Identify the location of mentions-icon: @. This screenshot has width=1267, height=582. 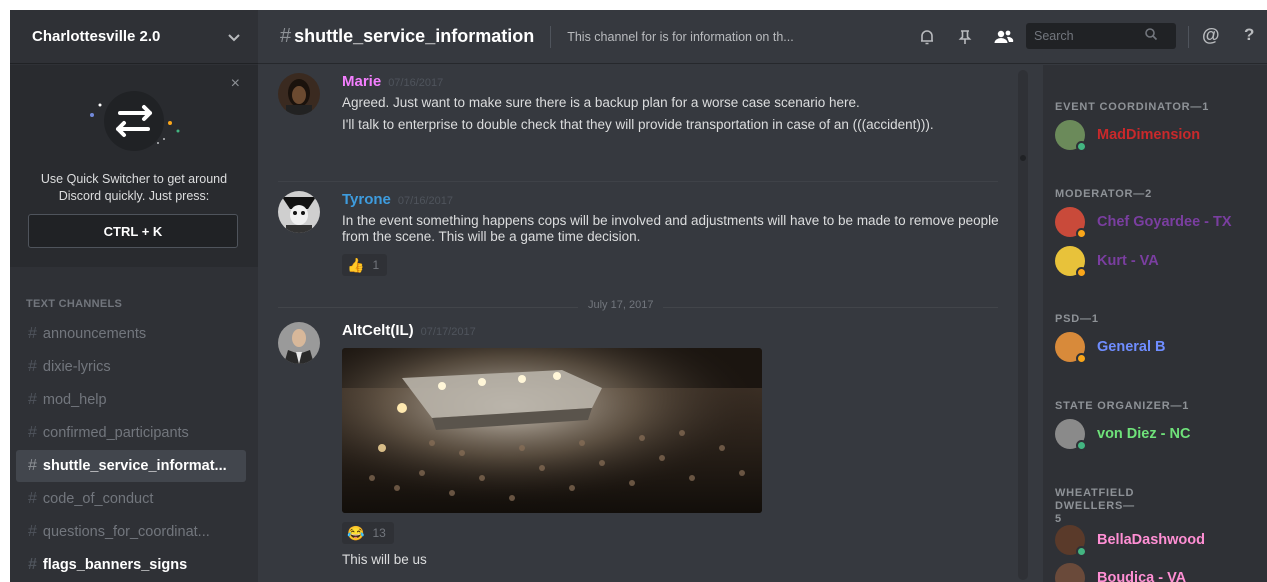
(1211, 35).